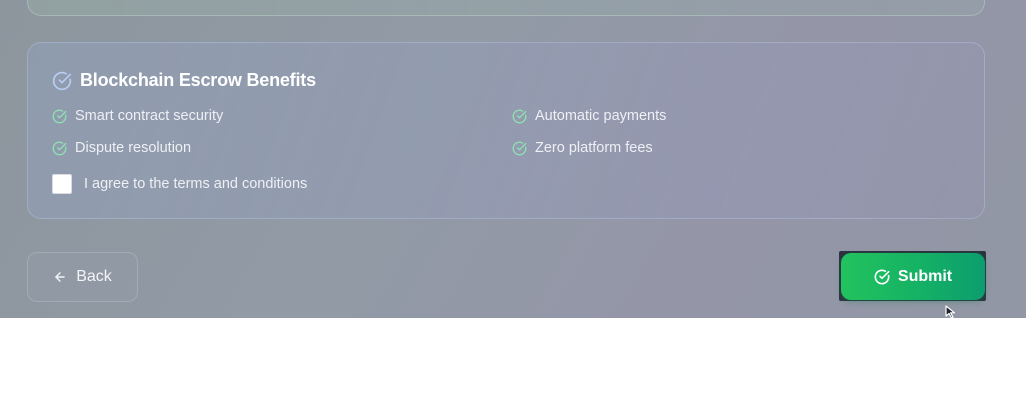  I want to click on benefit-item: Smart contract security, so click(137, 116).